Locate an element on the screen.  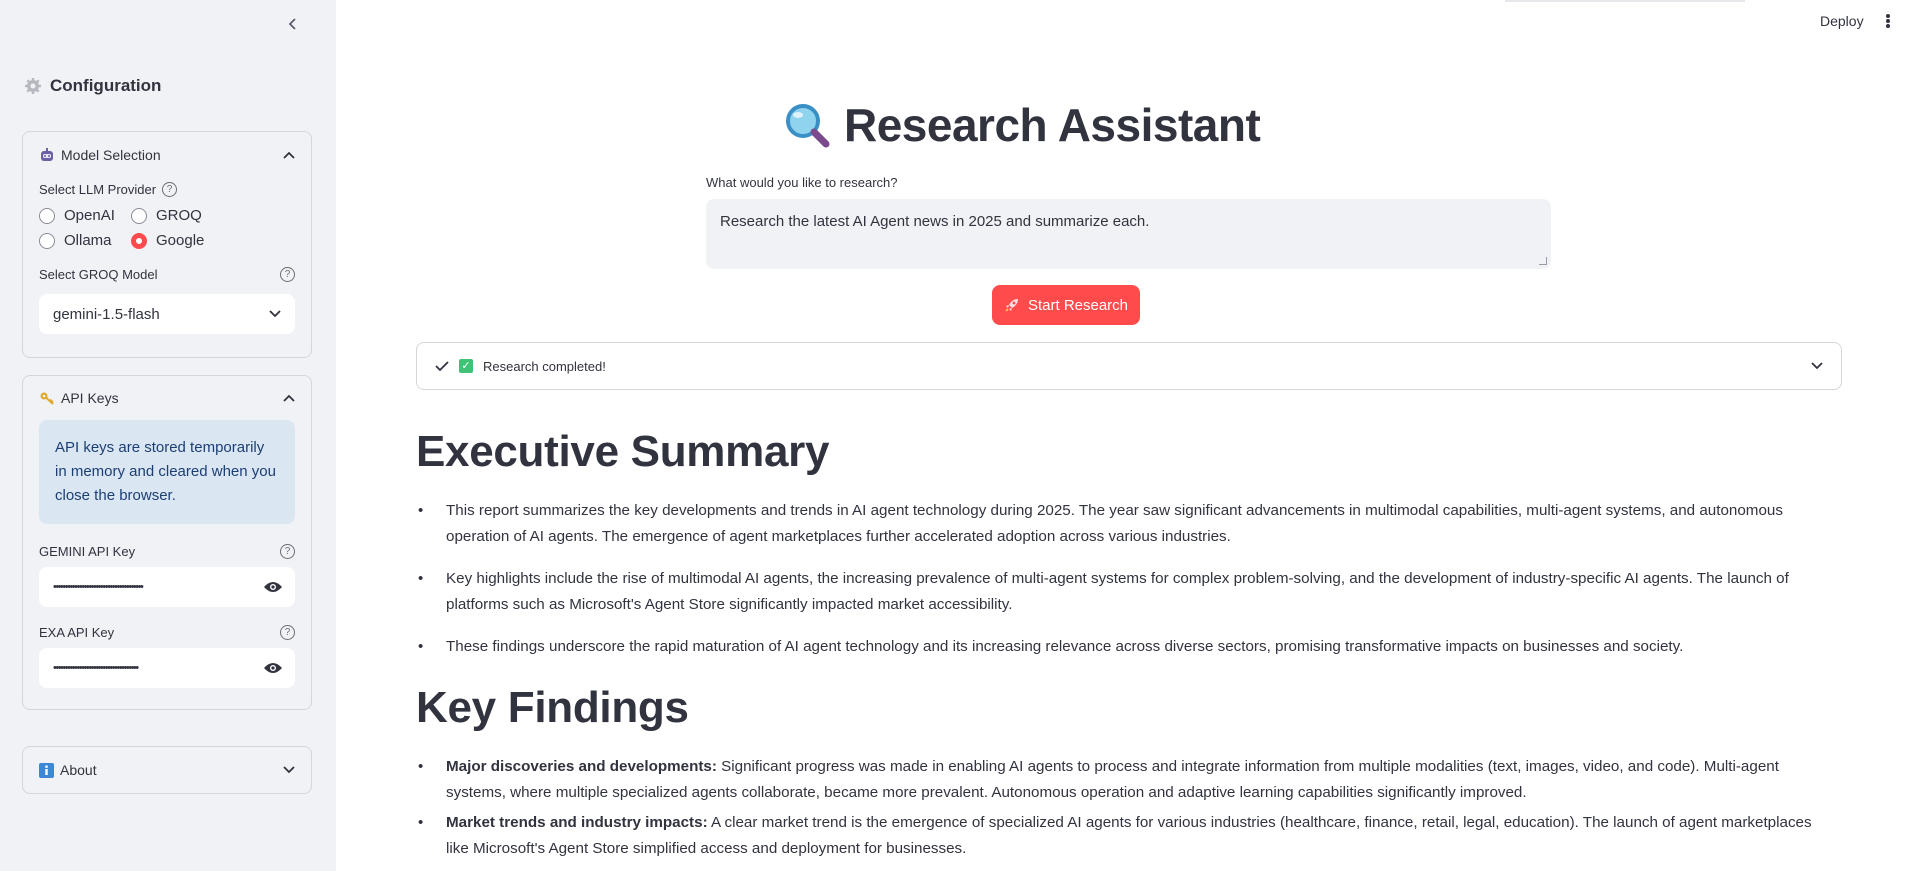
start-research-button: Start Research is located at coordinates (1066, 305).